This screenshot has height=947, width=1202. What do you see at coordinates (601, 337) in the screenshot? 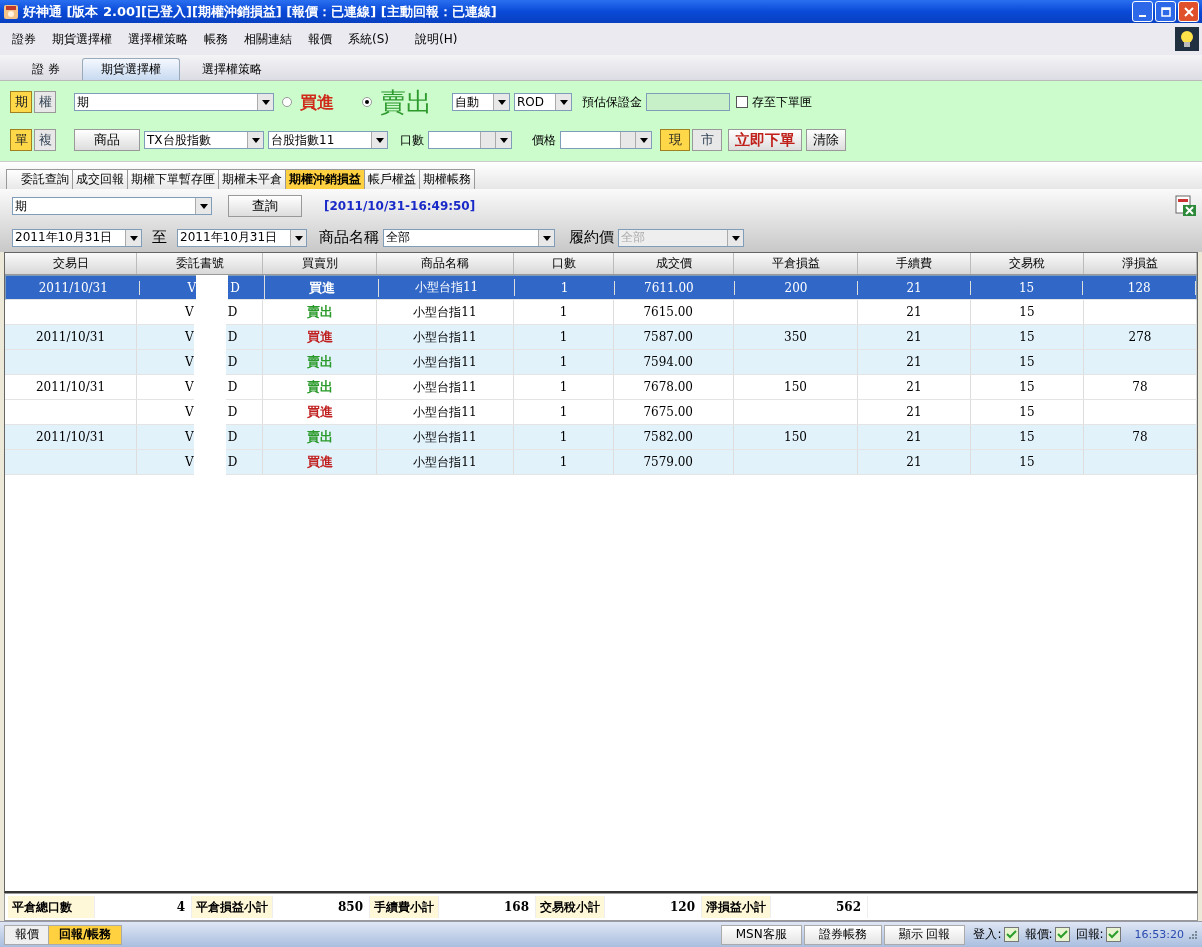
I see `table-row: 2011/10/31 V D 買進 小型台指11 1 7587.00 350 21 15 278` at bounding box center [601, 337].